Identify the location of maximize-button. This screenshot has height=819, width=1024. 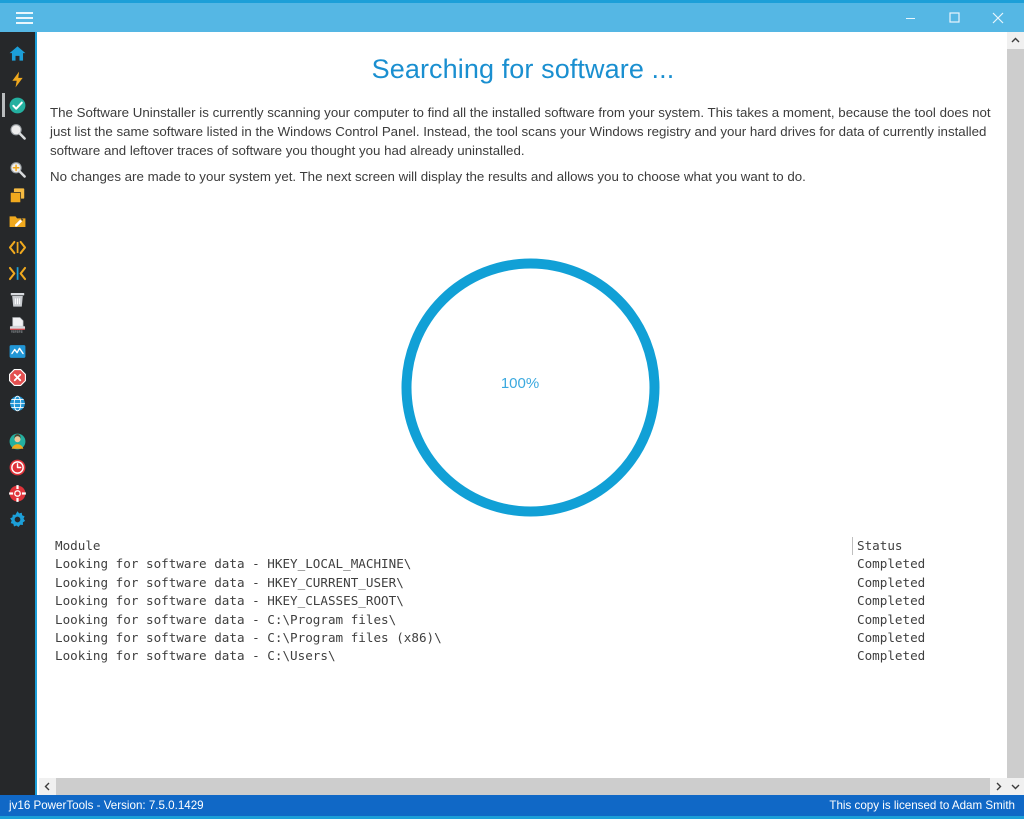
(954, 17).